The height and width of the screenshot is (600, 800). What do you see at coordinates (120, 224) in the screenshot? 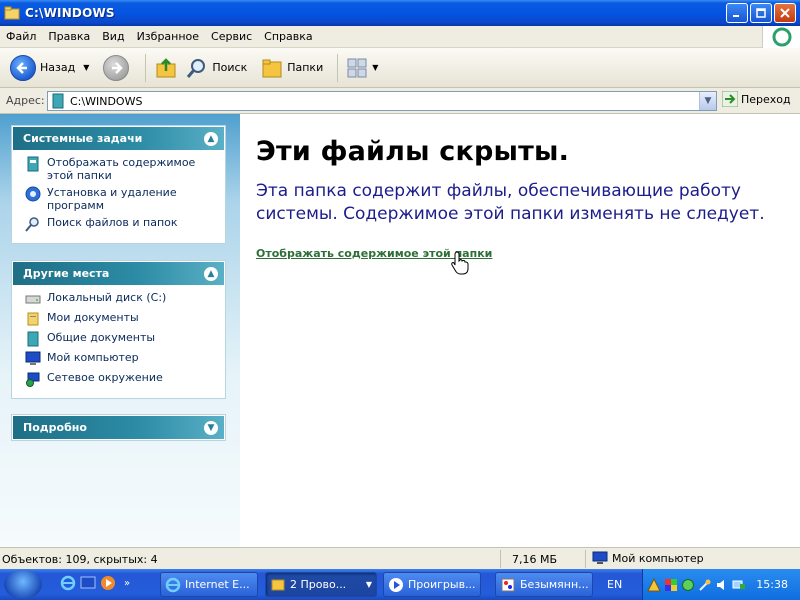
I see `task-search-files: Поиск файлов и папок` at bounding box center [120, 224].